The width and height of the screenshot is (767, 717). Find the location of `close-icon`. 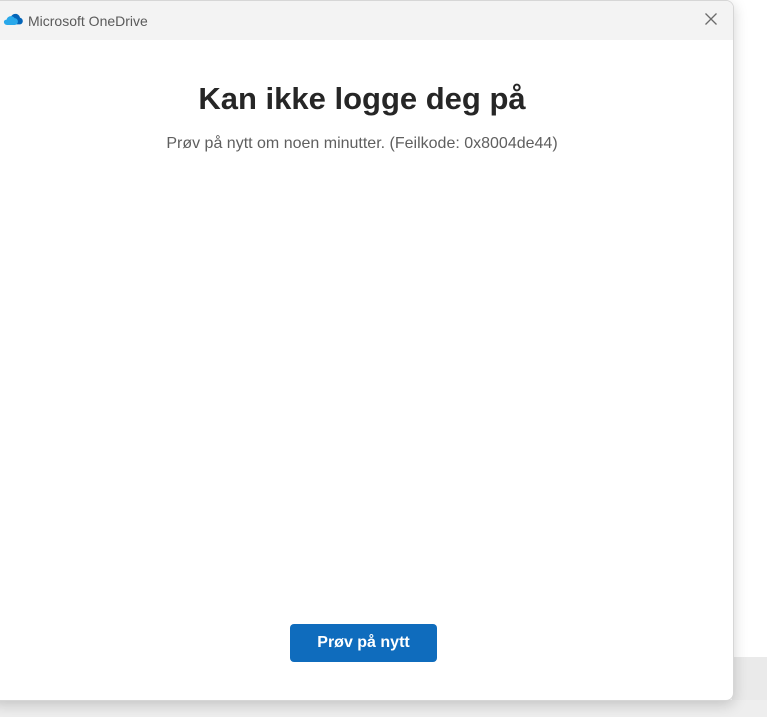

close-icon is located at coordinates (711, 21).